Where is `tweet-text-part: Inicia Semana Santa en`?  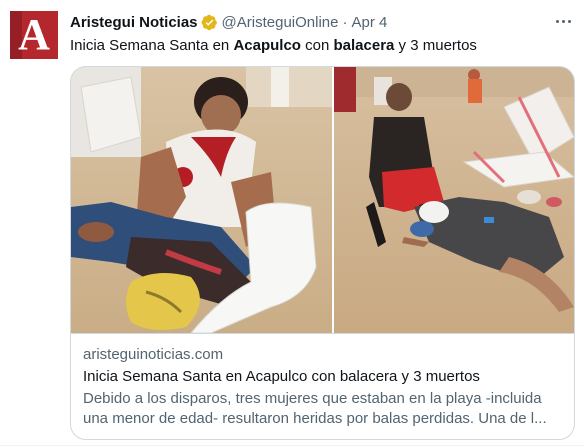 tweet-text-part: Inicia Semana Santa en is located at coordinates (152, 45).